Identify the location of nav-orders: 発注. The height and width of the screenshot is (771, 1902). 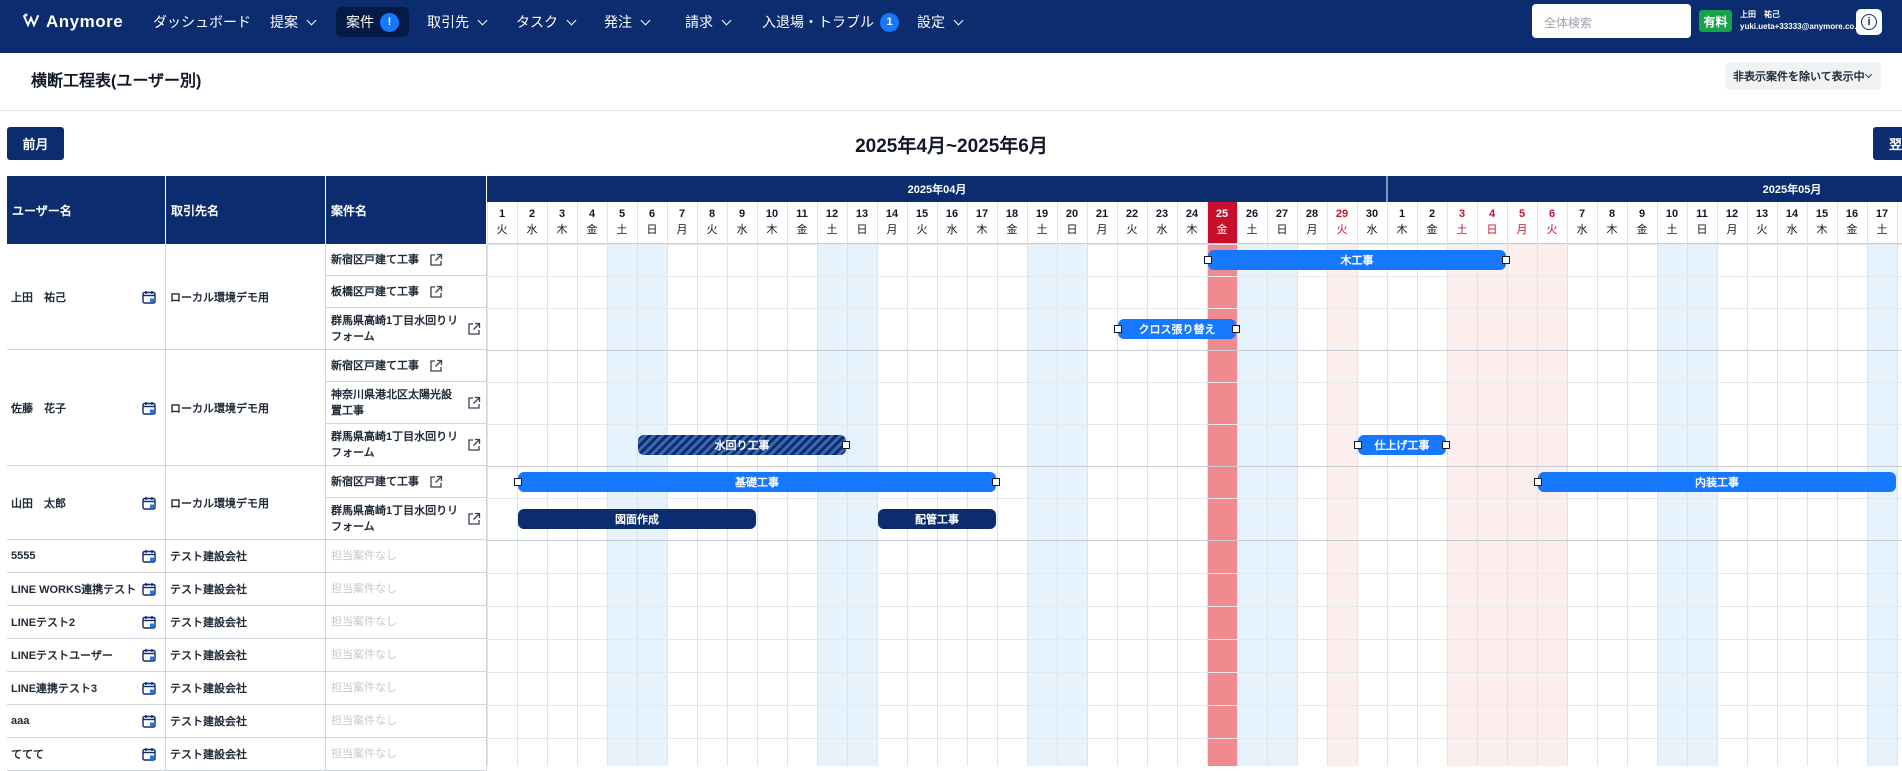
(626, 22).